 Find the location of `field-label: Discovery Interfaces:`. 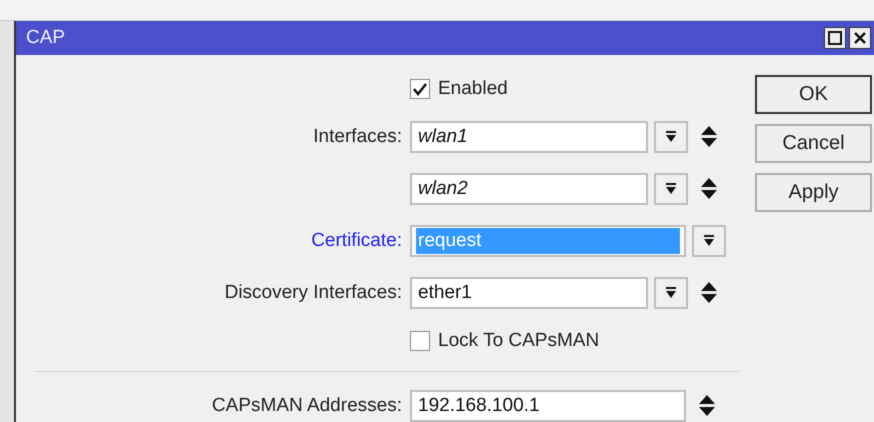

field-label: Discovery Interfaces: is located at coordinates (313, 293).